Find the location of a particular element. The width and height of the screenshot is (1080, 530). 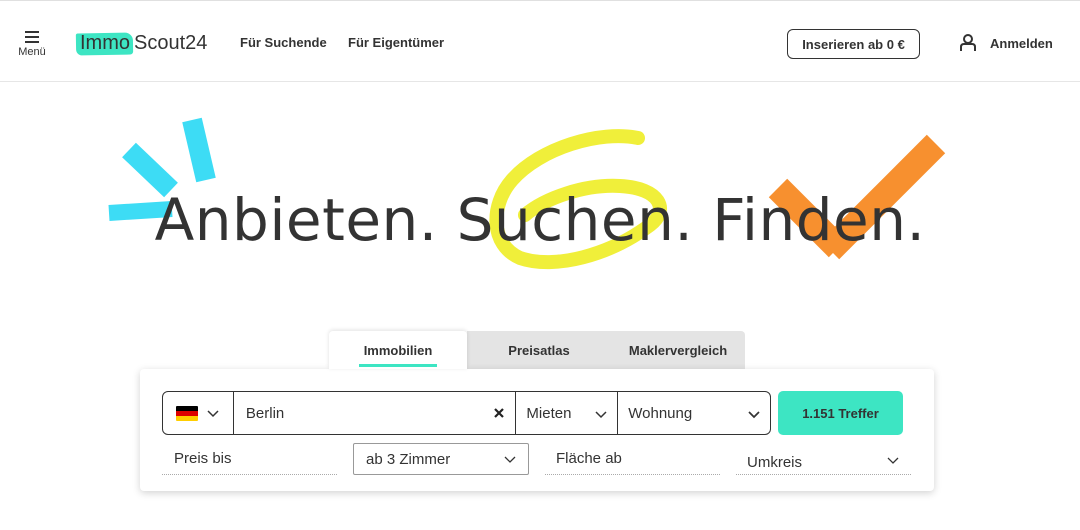

menu-button: Menü is located at coordinates (32, 49).